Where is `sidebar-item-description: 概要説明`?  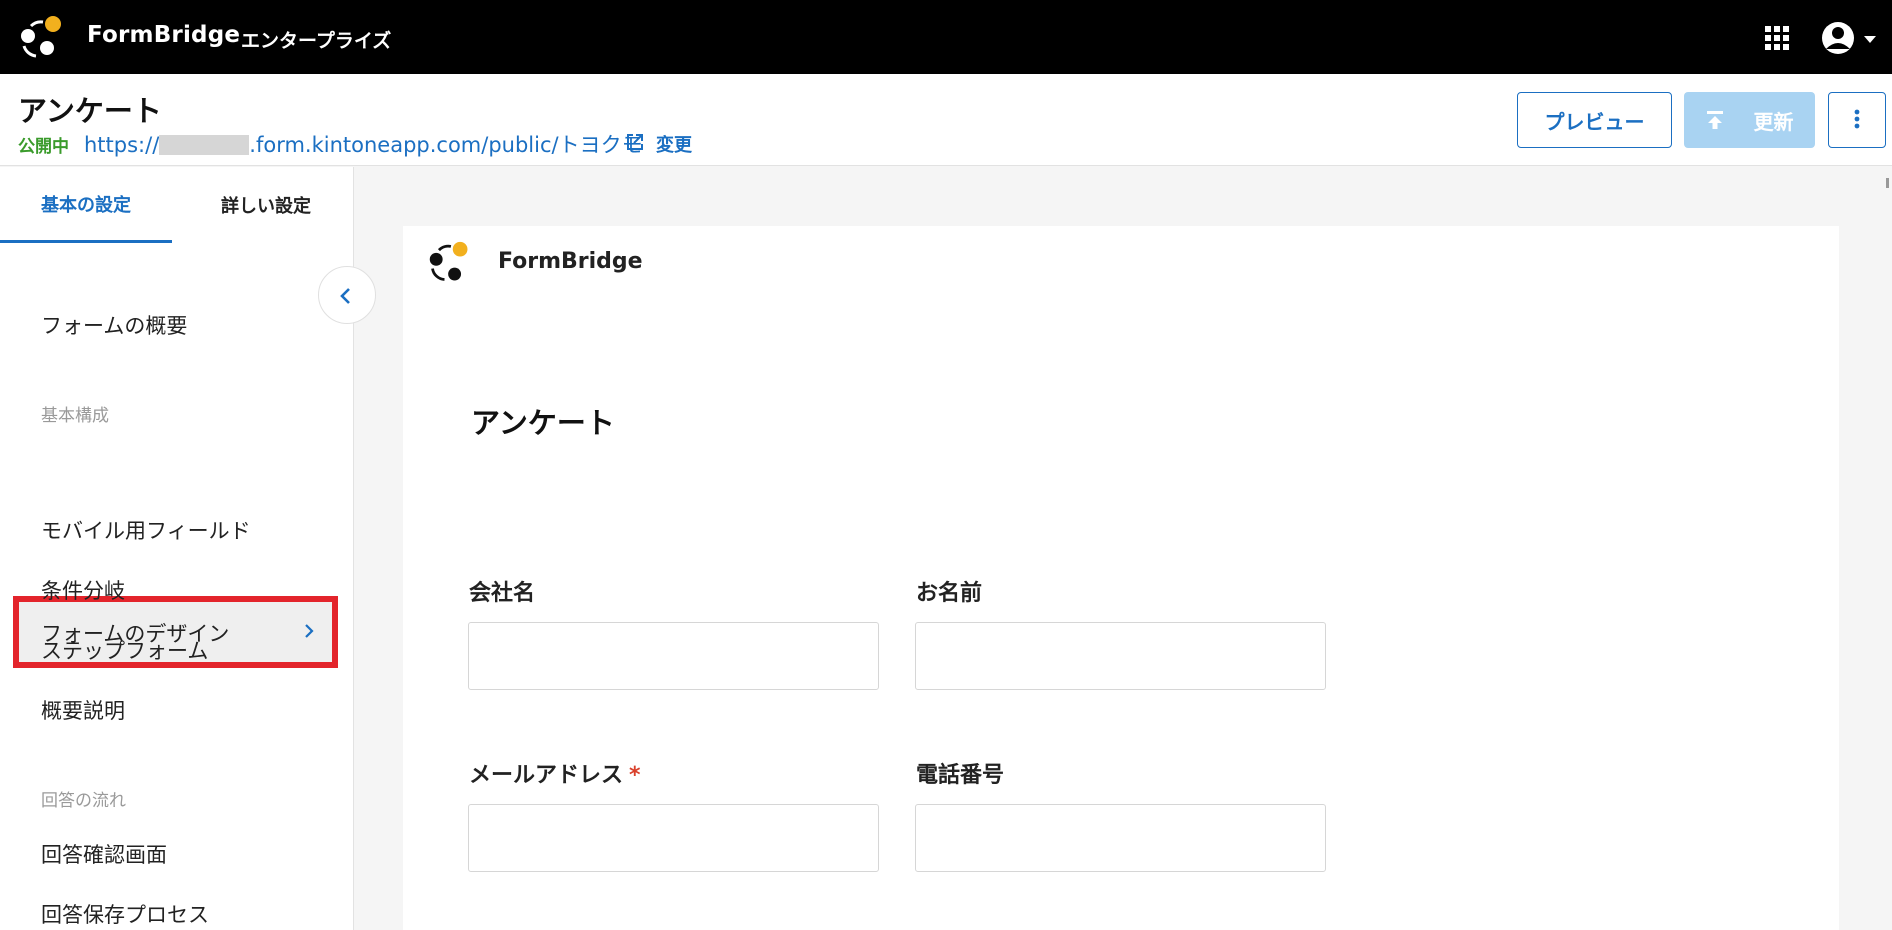
sidebar-item-description: 概要説明 is located at coordinates (83, 710).